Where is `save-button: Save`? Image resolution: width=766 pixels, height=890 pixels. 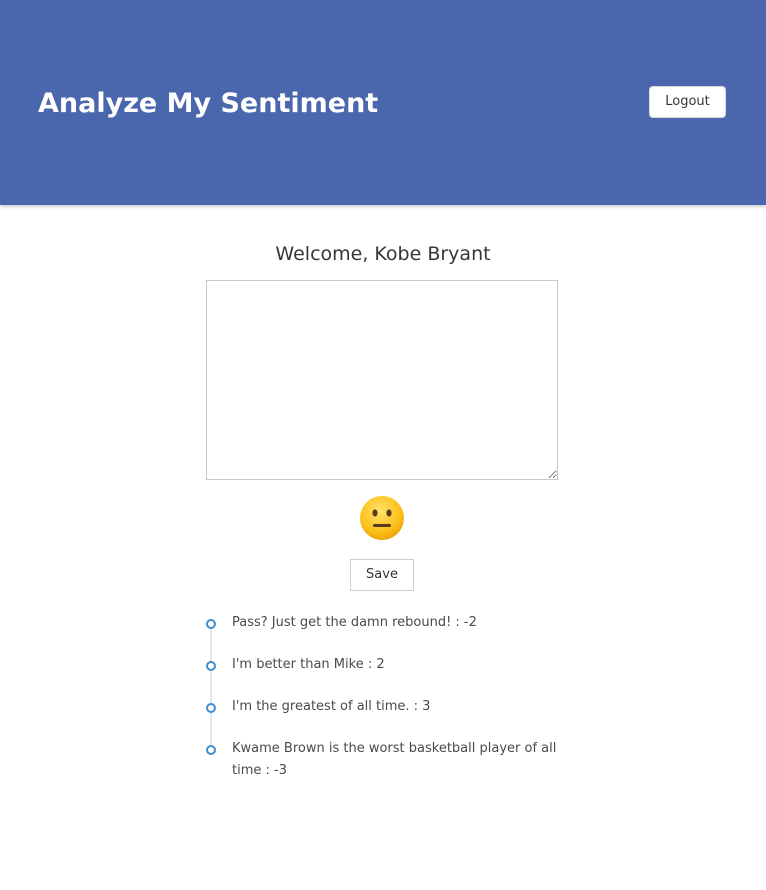 save-button: Save is located at coordinates (382, 575).